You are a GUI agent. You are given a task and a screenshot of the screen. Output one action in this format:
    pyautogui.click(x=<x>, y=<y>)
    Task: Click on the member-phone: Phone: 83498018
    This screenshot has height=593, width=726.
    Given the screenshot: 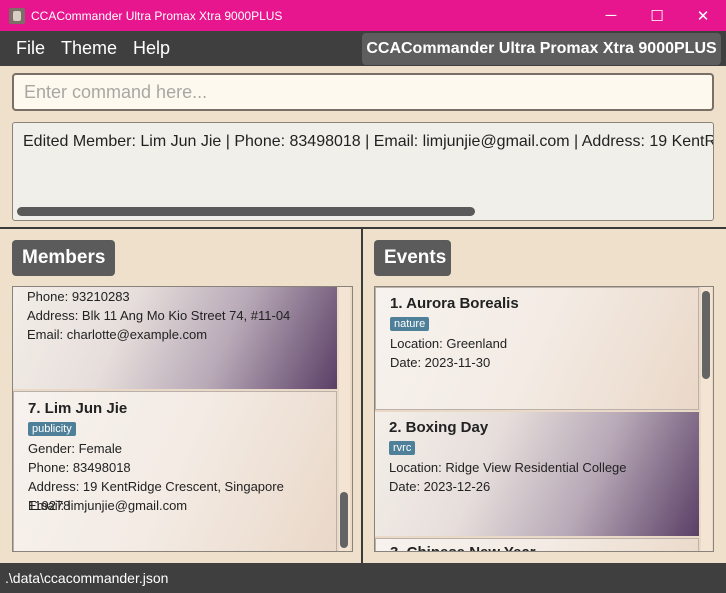 What is the action you would take?
    pyautogui.click(x=79, y=467)
    